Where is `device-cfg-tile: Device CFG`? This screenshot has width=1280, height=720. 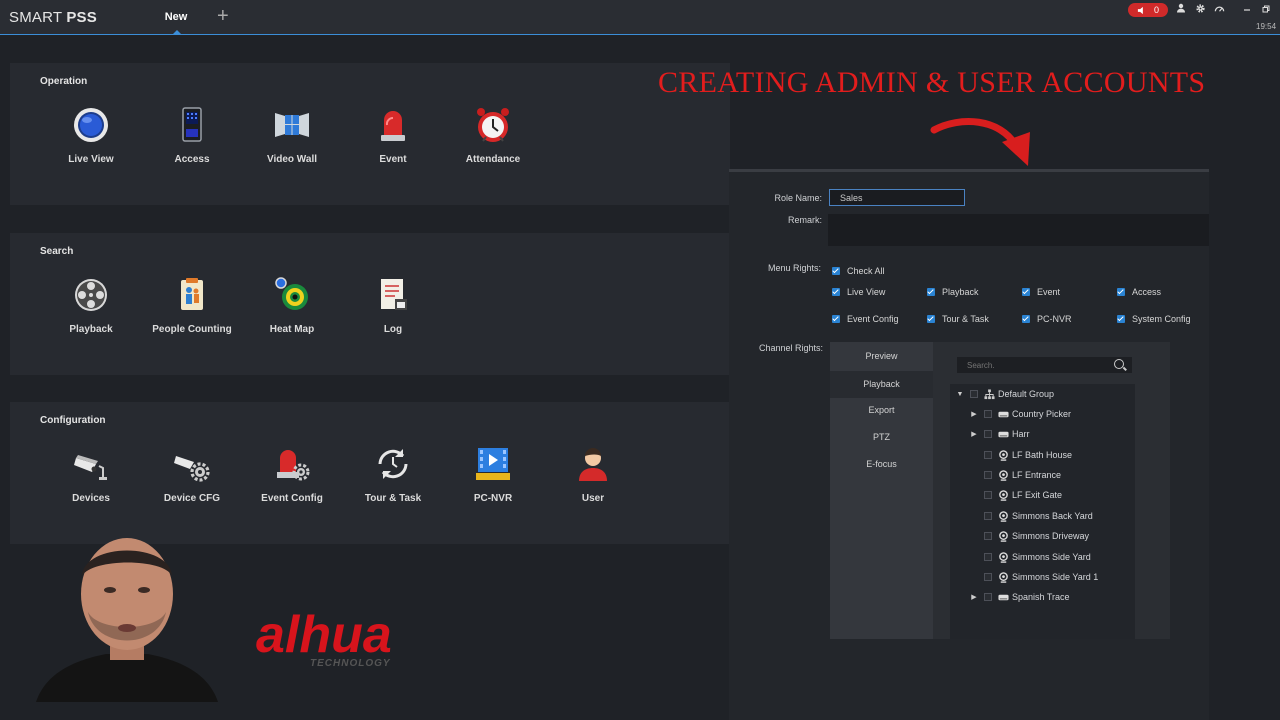
device-cfg-tile: Device CFG is located at coordinates (192, 474).